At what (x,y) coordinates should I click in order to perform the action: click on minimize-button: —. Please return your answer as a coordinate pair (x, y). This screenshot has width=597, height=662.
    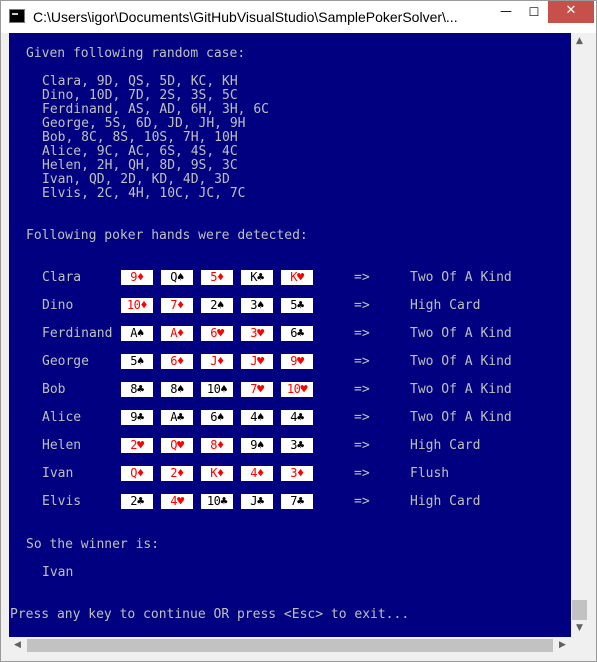
    Looking at the image, I should click on (506, 12).